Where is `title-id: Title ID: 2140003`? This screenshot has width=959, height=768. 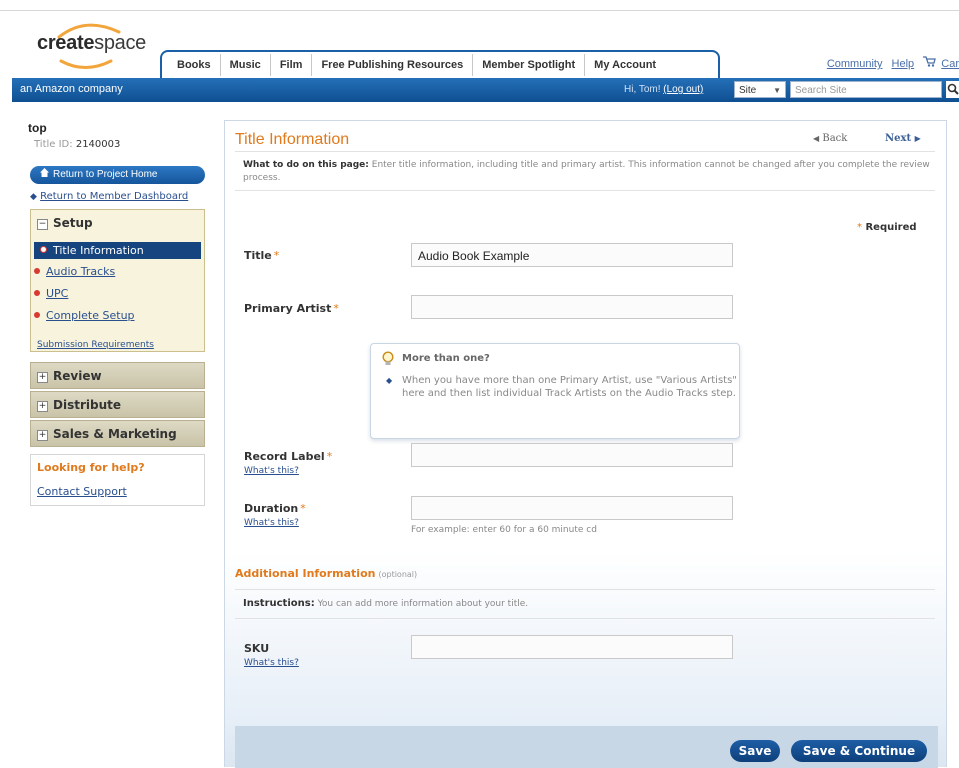
title-id: Title ID: 2140003 is located at coordinates (77, 144).